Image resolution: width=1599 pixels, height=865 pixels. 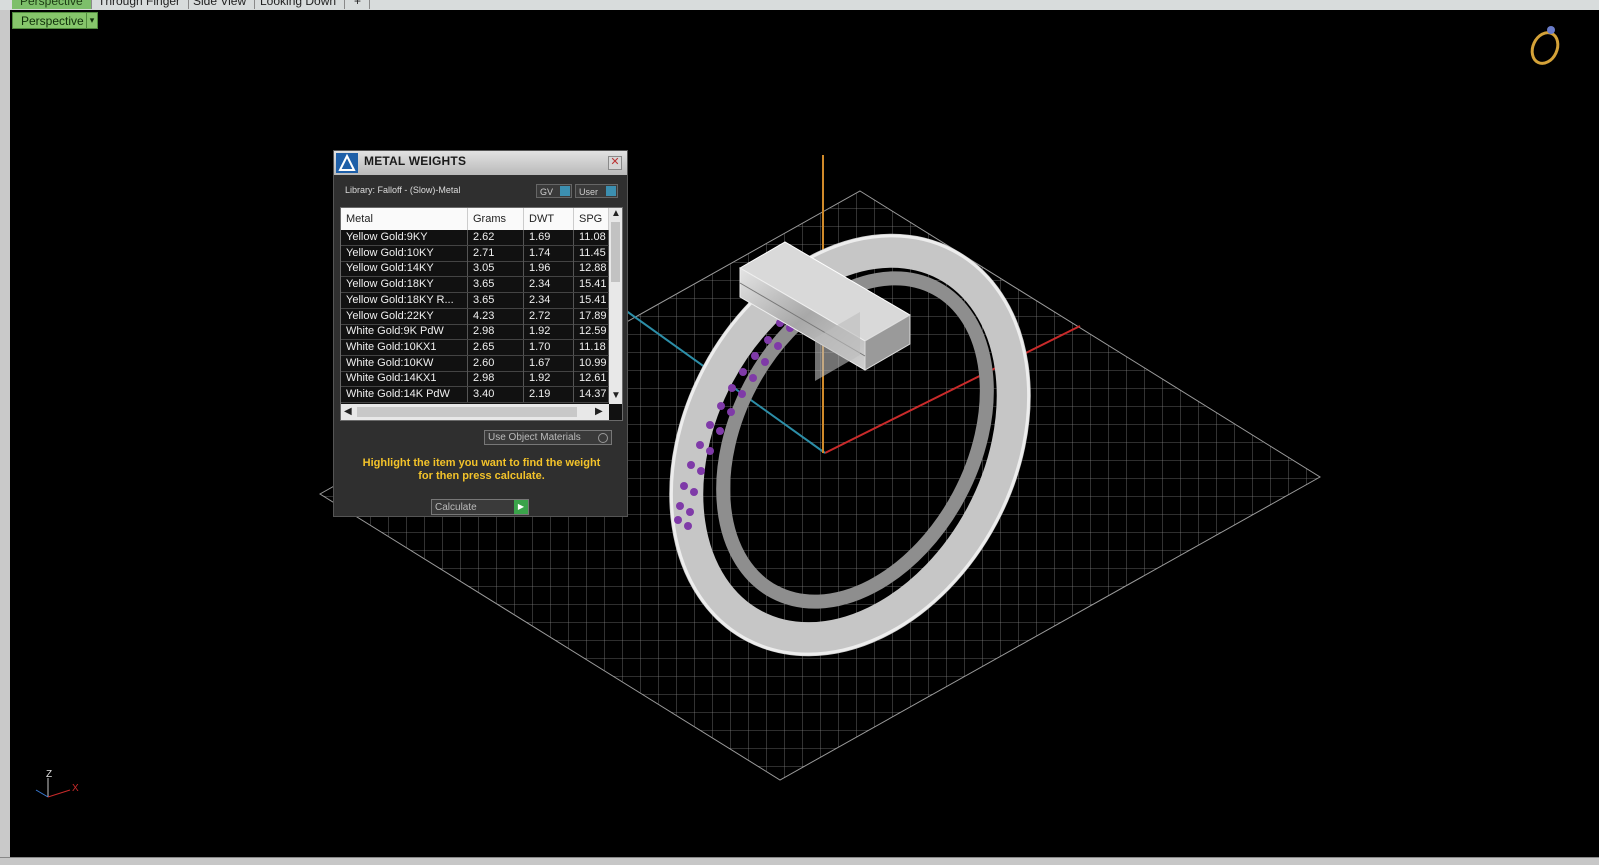 What do you see at coordinates (549, 363) in the screenshot?
I see `table-cell: 1.67` at bounding box center [549, 363].